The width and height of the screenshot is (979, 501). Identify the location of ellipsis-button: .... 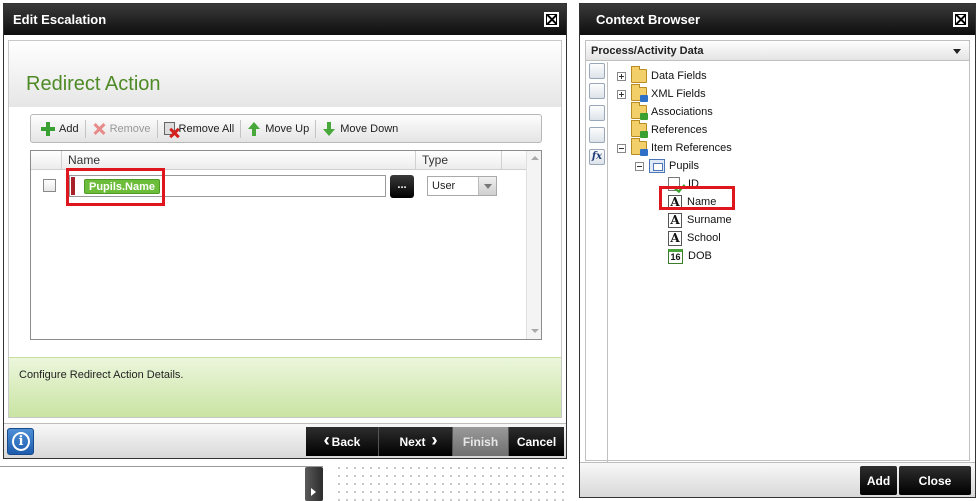
(402, 186).